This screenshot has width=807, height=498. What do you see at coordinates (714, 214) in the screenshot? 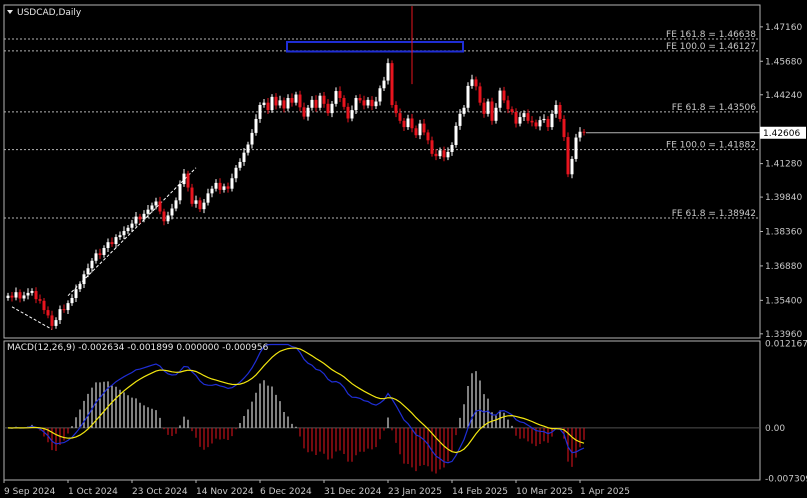
I see `fib-level-label: FE 61.8 = 1.38942` at bounding box center [714, 214].